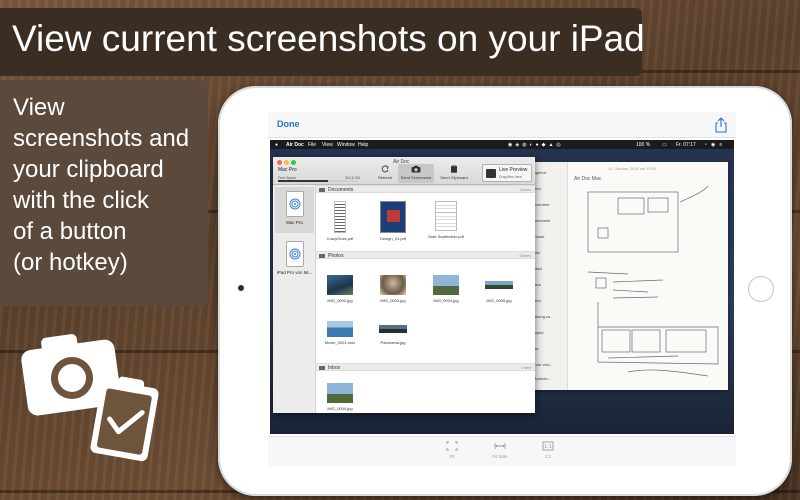 The width and height of the screenshot is (800, 500). What do you see at coordinates (384, 177) in the screenshot?
I see `refresh-label: Refresh` at bounding box center [384, 177].